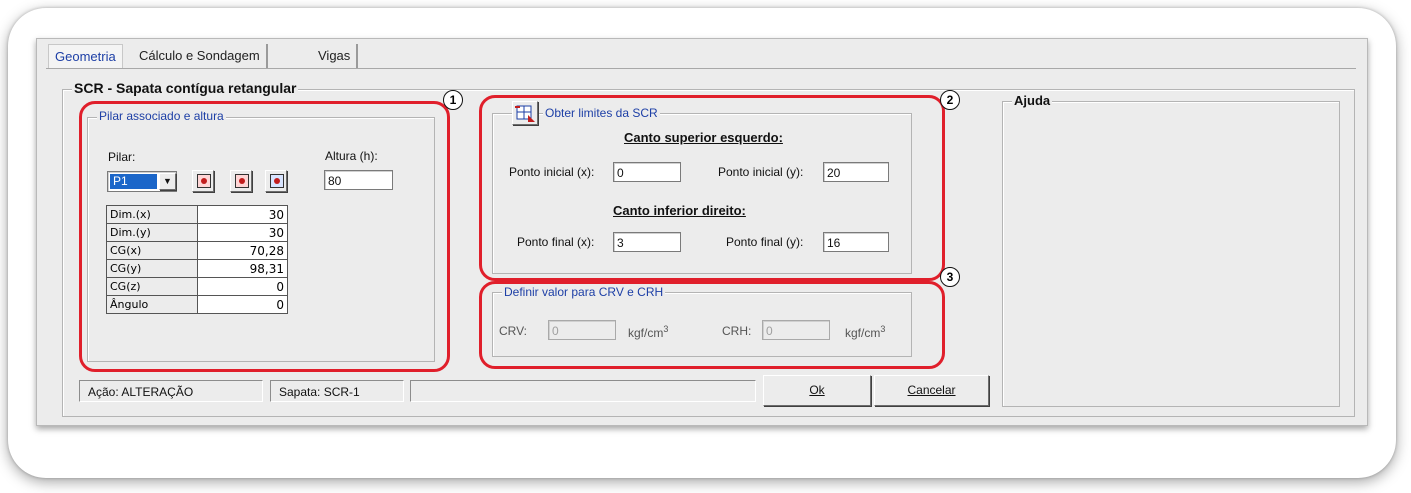 This screenshot has height=493, width=1411. Describe the element at coordinates (1032, 100) in the screenshot. I see `help-group-title: Ajuda` at that location.